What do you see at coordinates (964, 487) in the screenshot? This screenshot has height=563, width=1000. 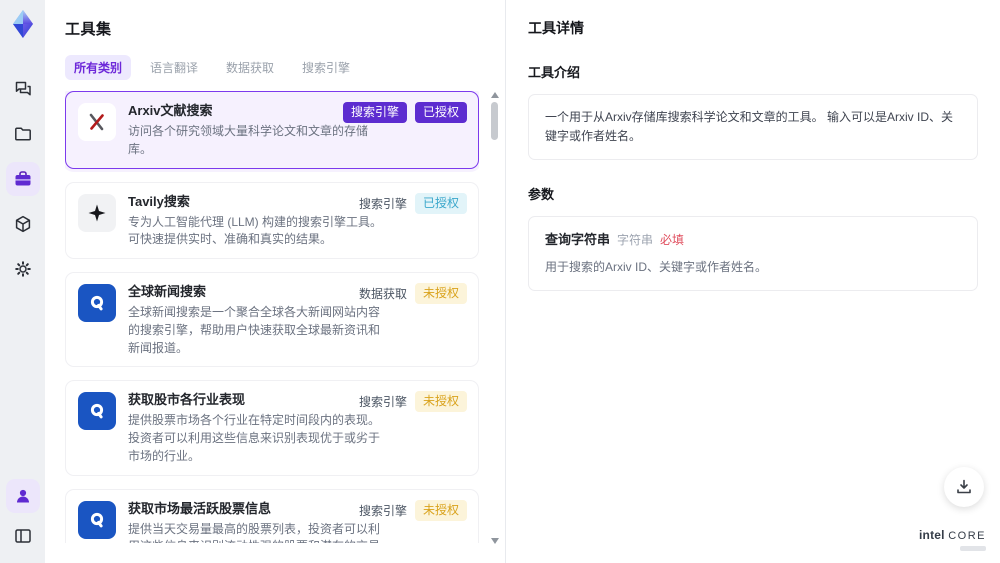 I see `download-button` at bounding box center [964, 487].